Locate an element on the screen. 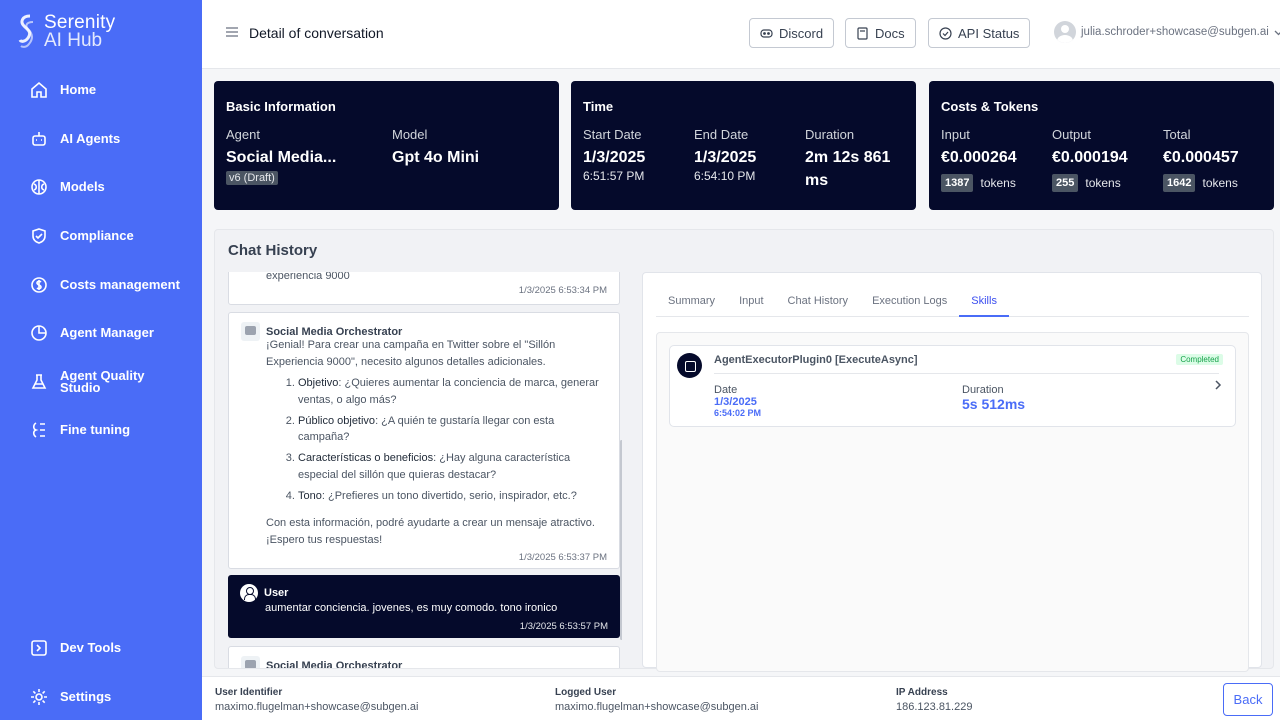 This screenshot has width=1280, height=720. tab-input: Input is located at coordinates (751, 301).